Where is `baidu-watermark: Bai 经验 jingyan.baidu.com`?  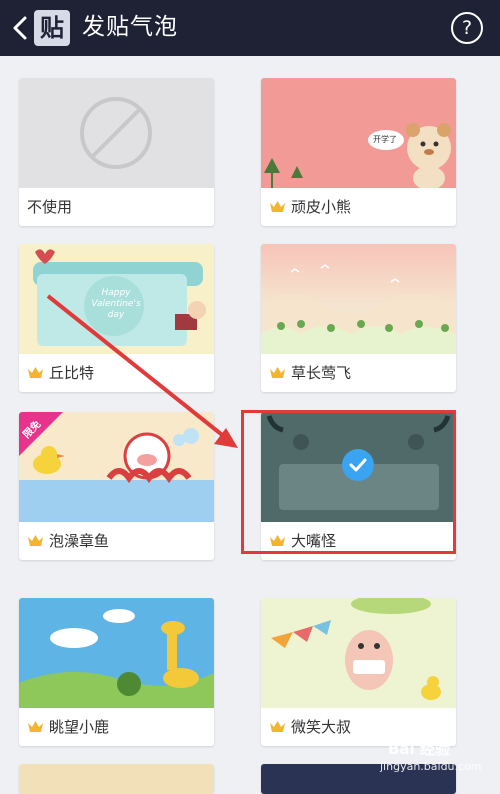 baidu-watermark: Bai 经验 jingyan.baidu.com is located at coordinates (431, 756).